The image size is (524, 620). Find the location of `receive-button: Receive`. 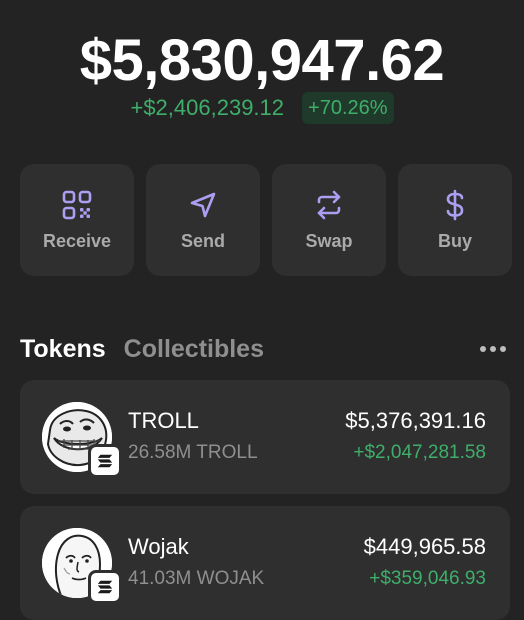

receive-button: Receive is located at coordinates (77, 220).